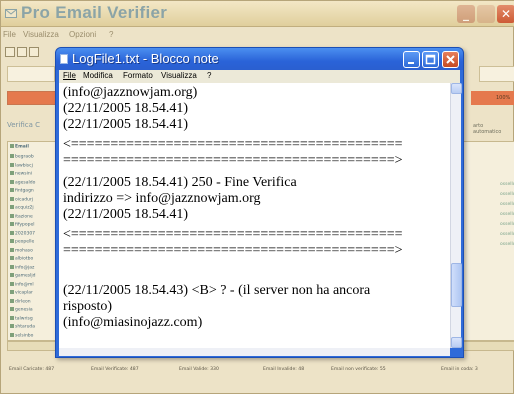 This screenshot has width=514, height=394. I want to click on progress-label: 100%, so click(503, 98).